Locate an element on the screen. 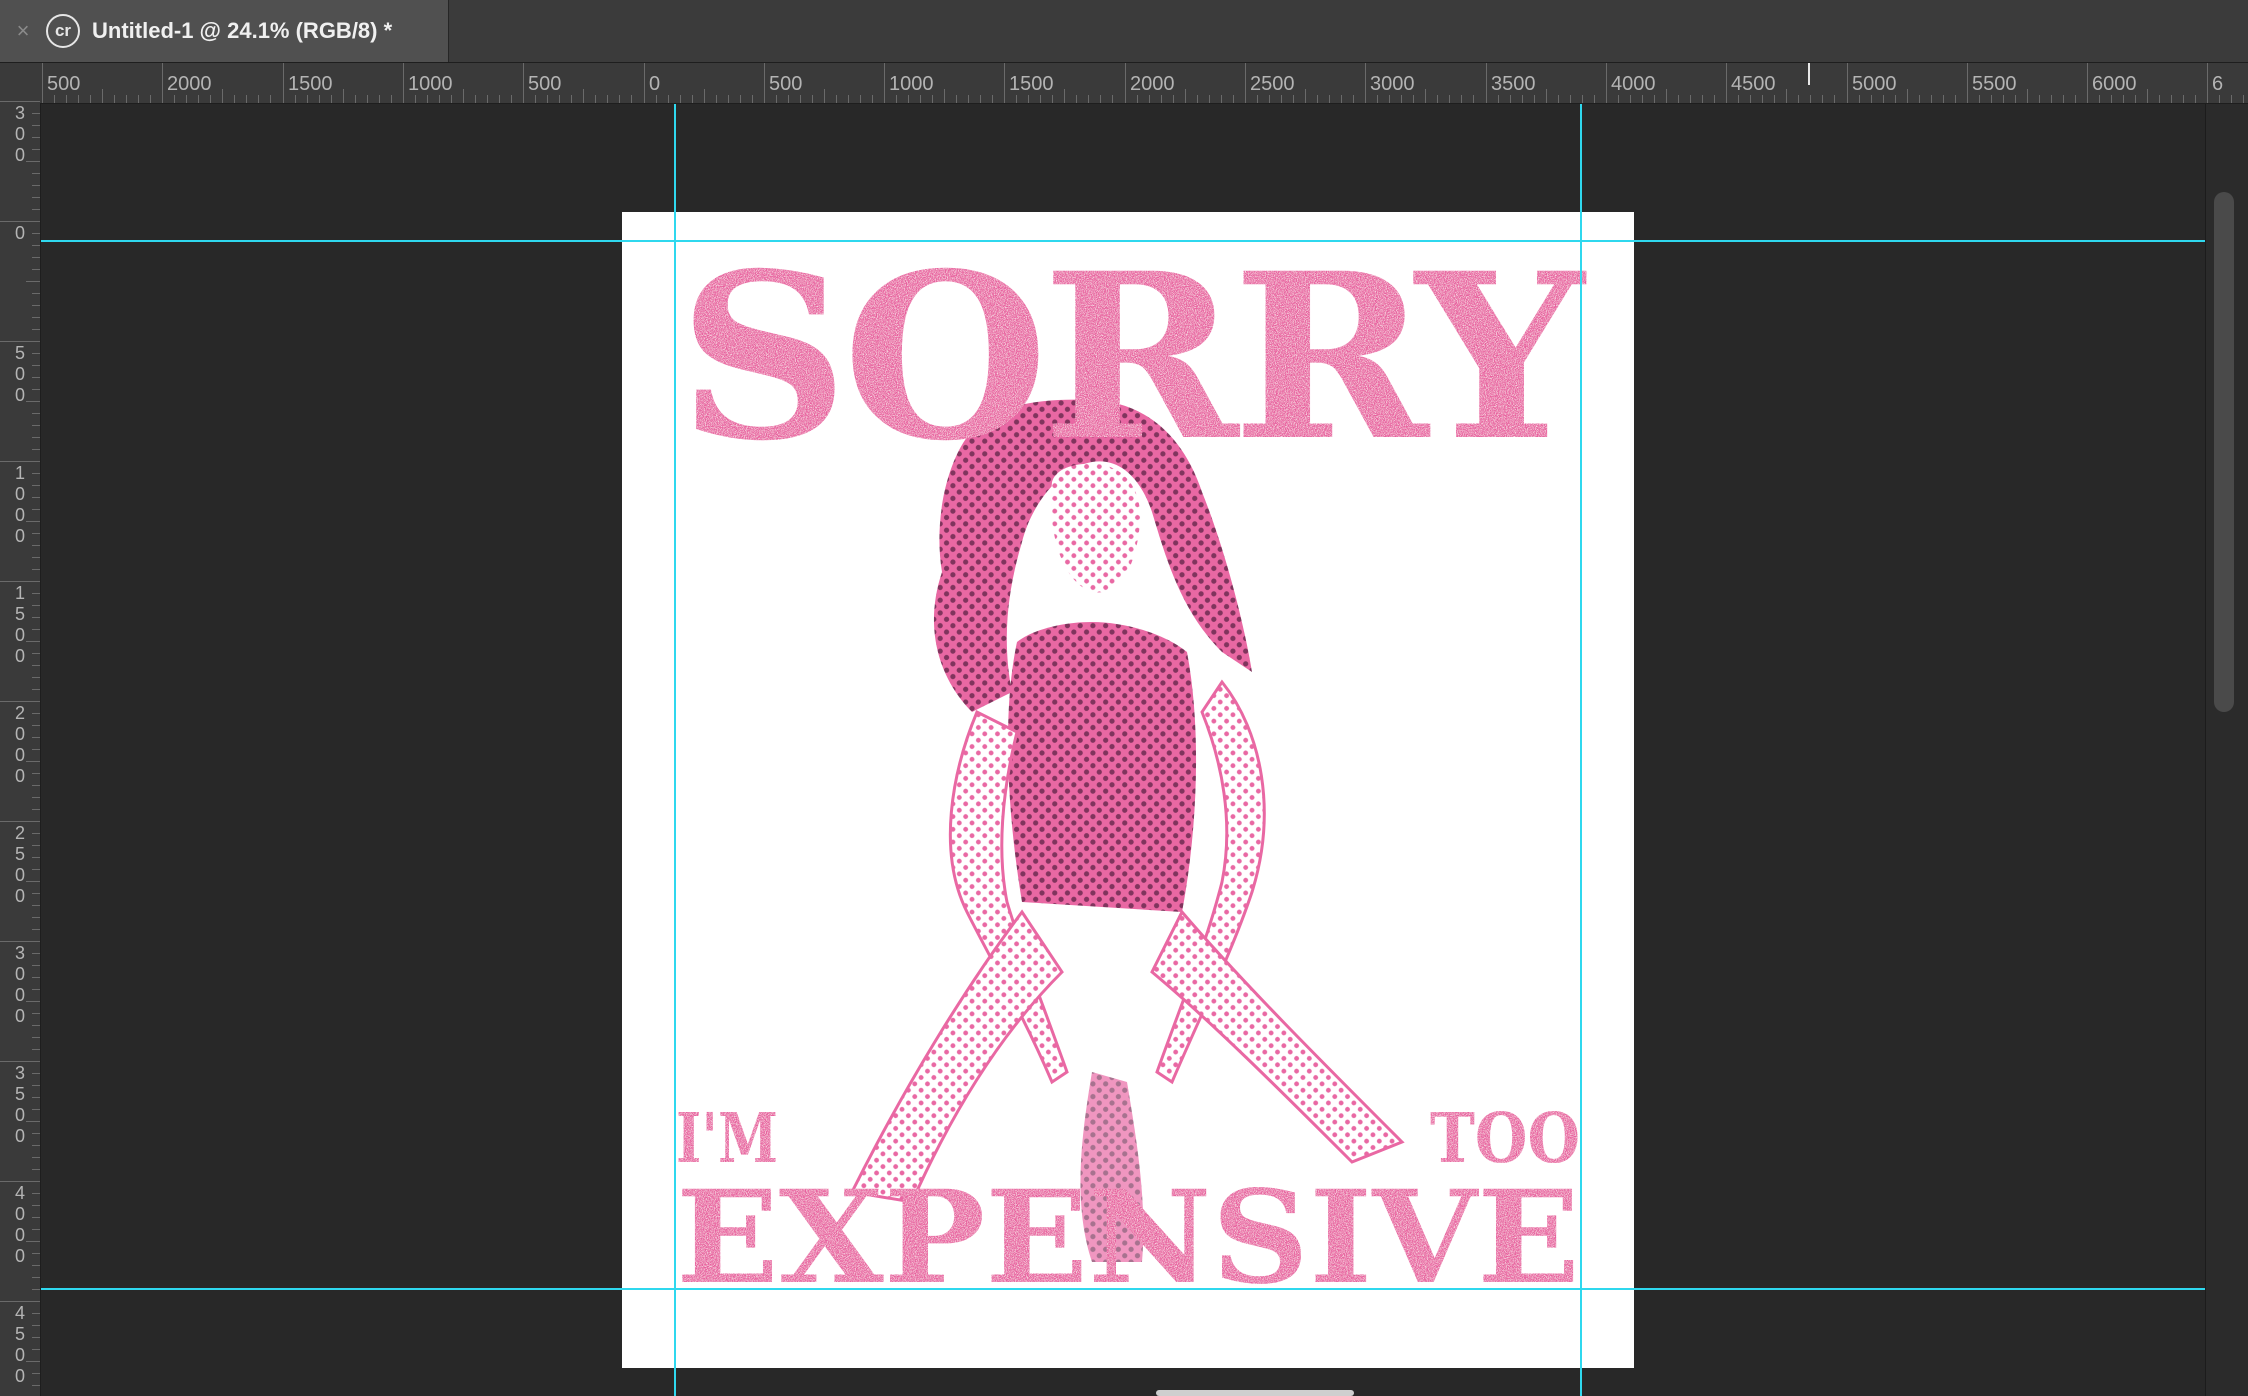  ruler-v-label: 3 0 0 0 is located at coordinates (19, 984).